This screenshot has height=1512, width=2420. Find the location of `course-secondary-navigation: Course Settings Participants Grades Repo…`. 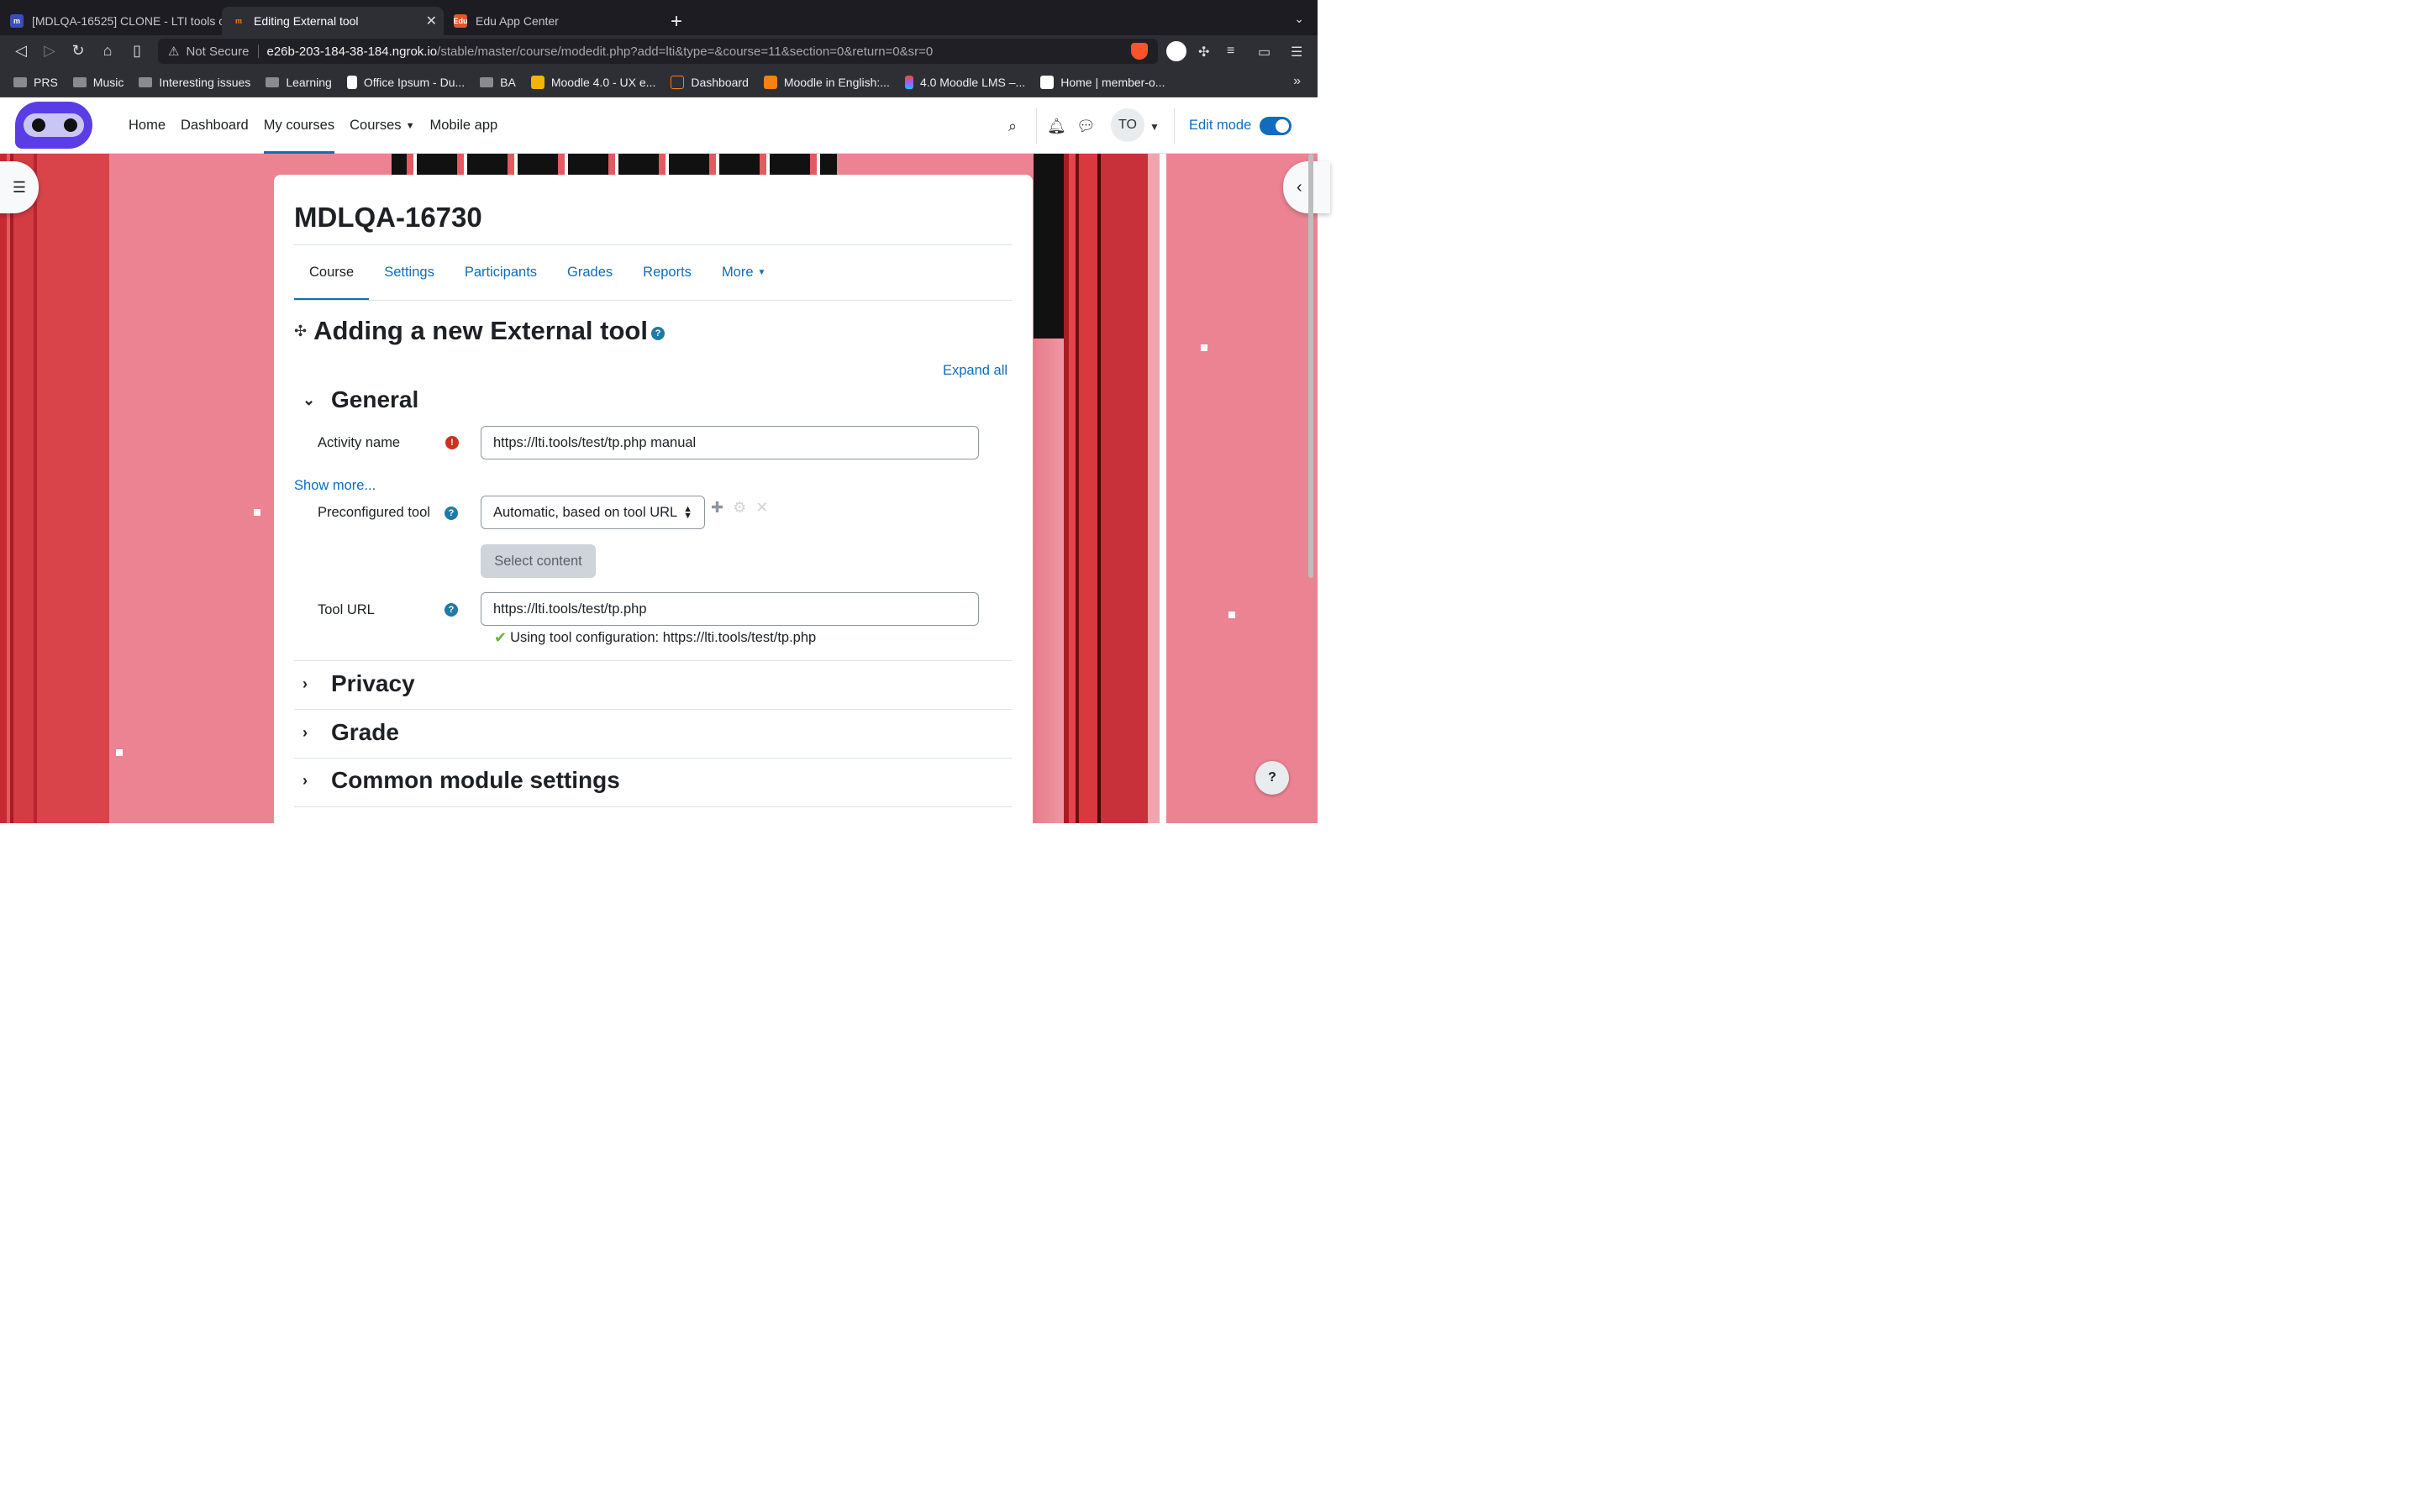

course-secondary-navigation: Course Settings Participants Grades Repo… is located at coordinates (537, 272).